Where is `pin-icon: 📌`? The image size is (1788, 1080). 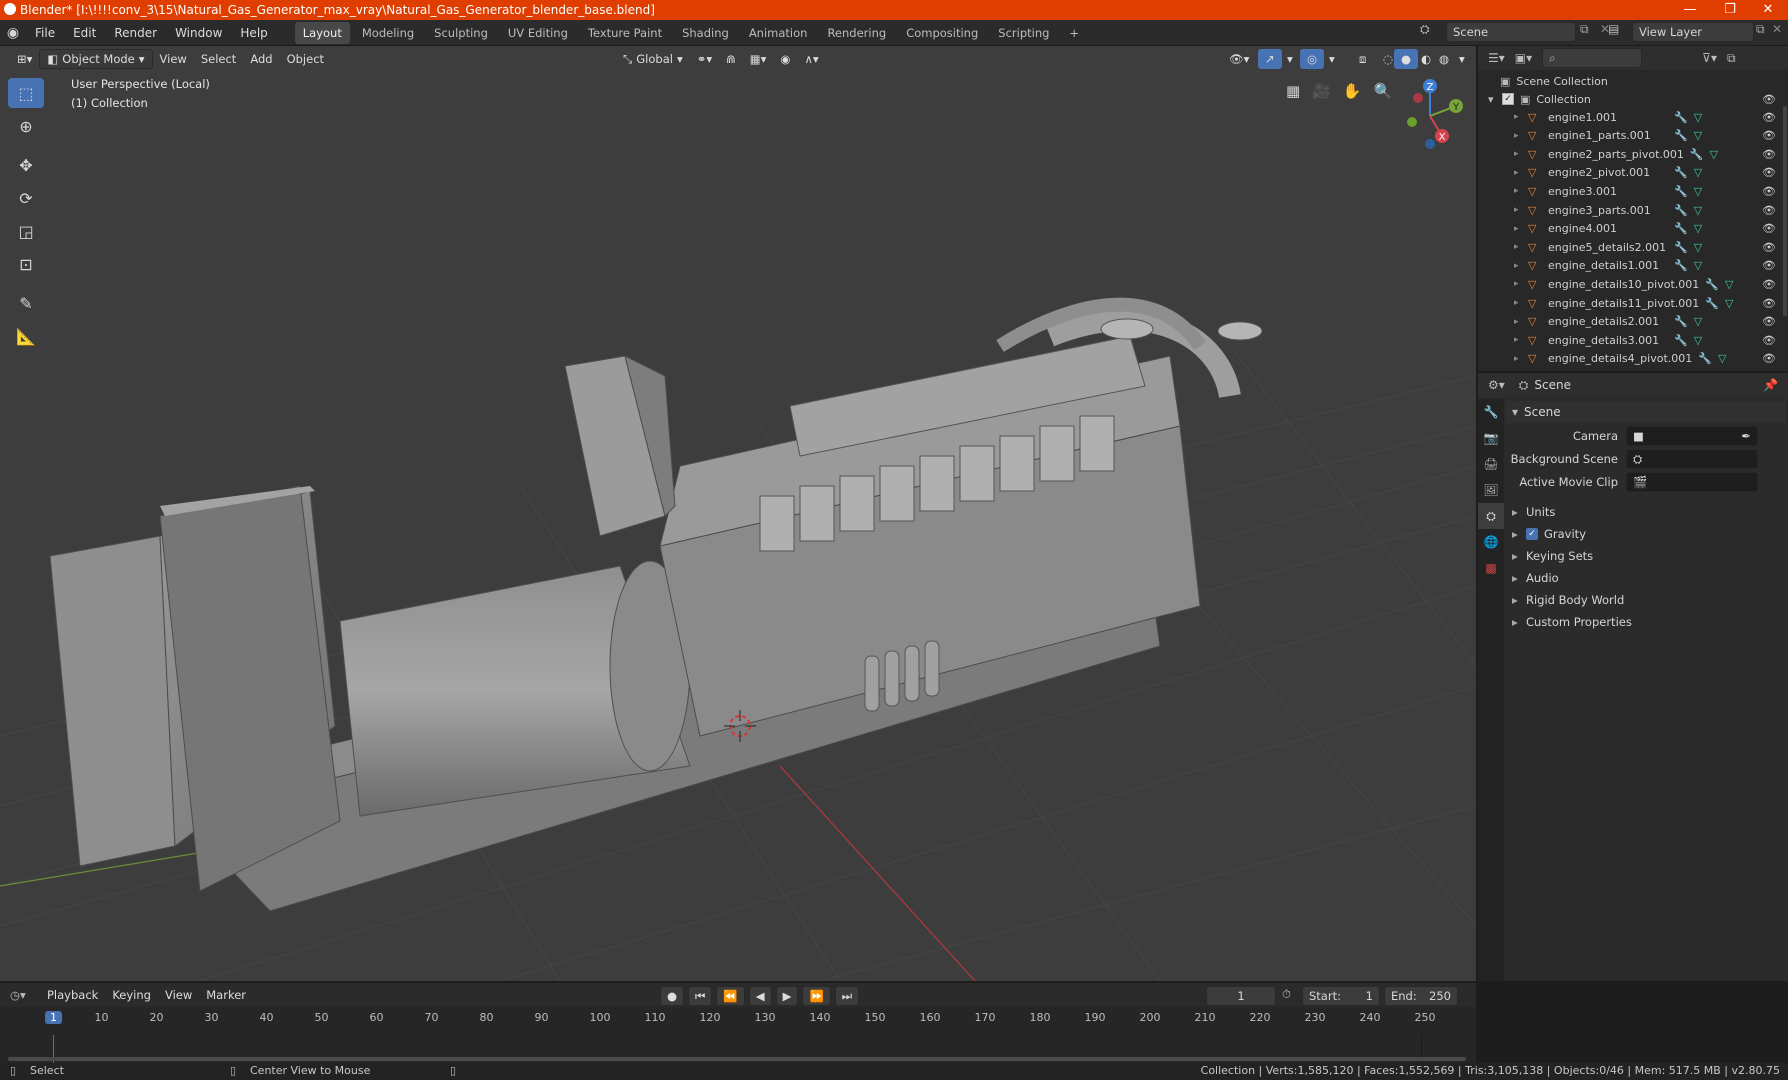
pin-icon: 📌 is located at coordinates (1770, 385).